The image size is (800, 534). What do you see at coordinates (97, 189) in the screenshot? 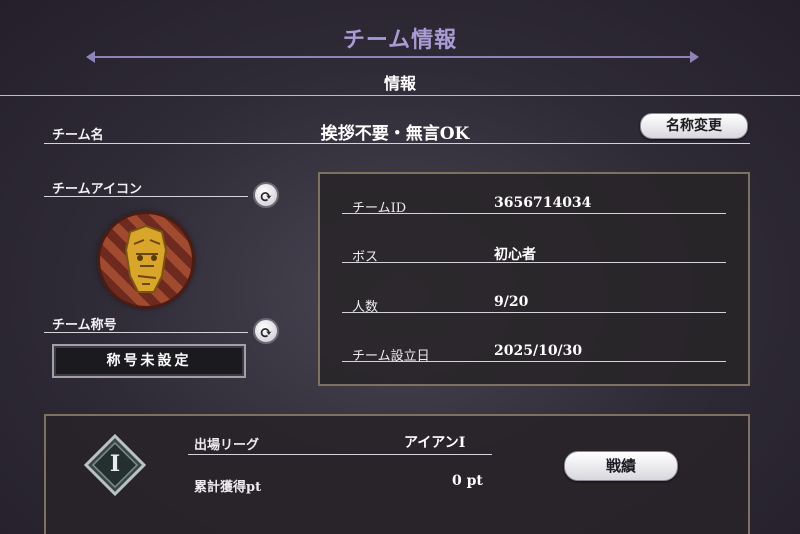
I see `team-icon-label: チームアイコン` at bounding box center [97, 189].